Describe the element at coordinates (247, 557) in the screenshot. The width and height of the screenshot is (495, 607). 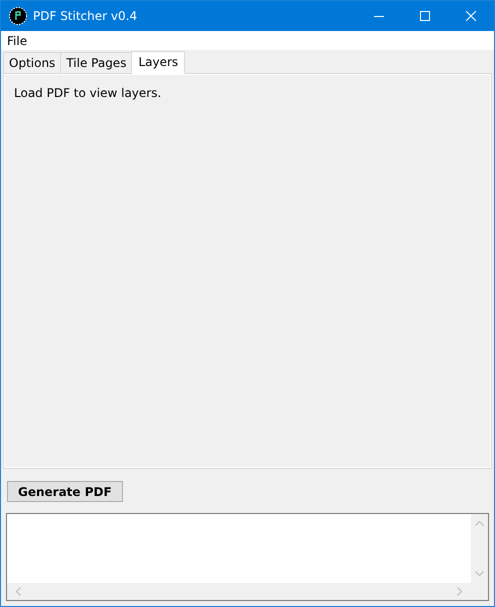
I see `output-text-area` at that location.